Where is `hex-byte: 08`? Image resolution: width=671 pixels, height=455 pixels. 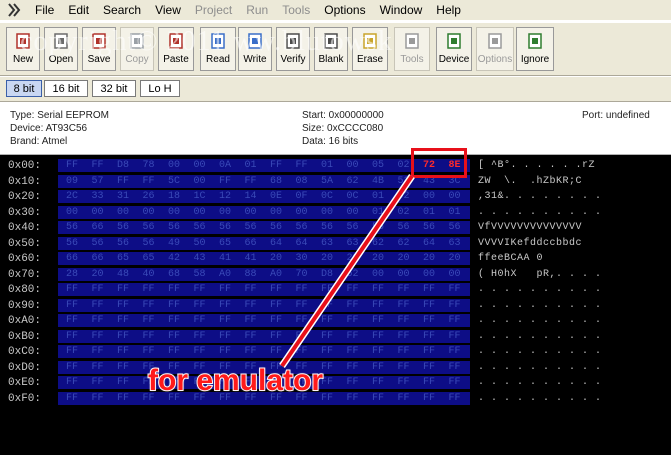 hex-byte: 08 is located at coordinates (302, 181).